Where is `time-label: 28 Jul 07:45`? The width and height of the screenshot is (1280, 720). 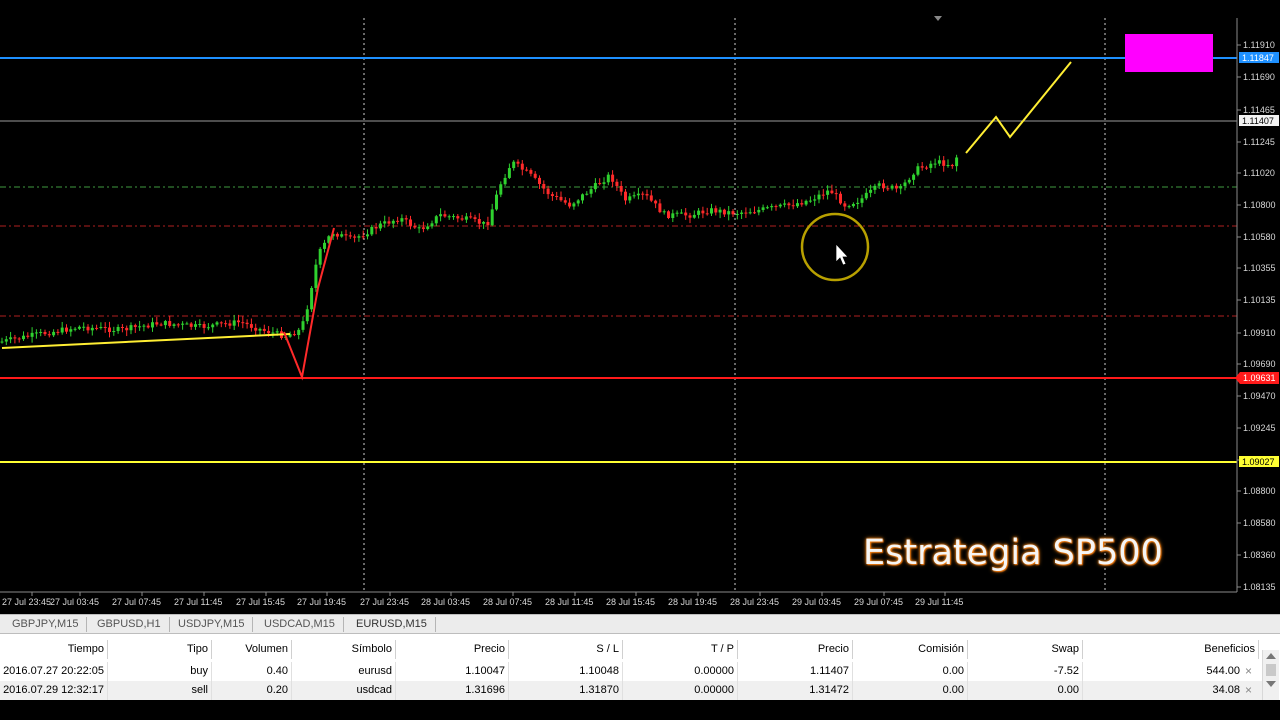
time-label: 28 Jul 07:45 is located at coordinates (507, 602).